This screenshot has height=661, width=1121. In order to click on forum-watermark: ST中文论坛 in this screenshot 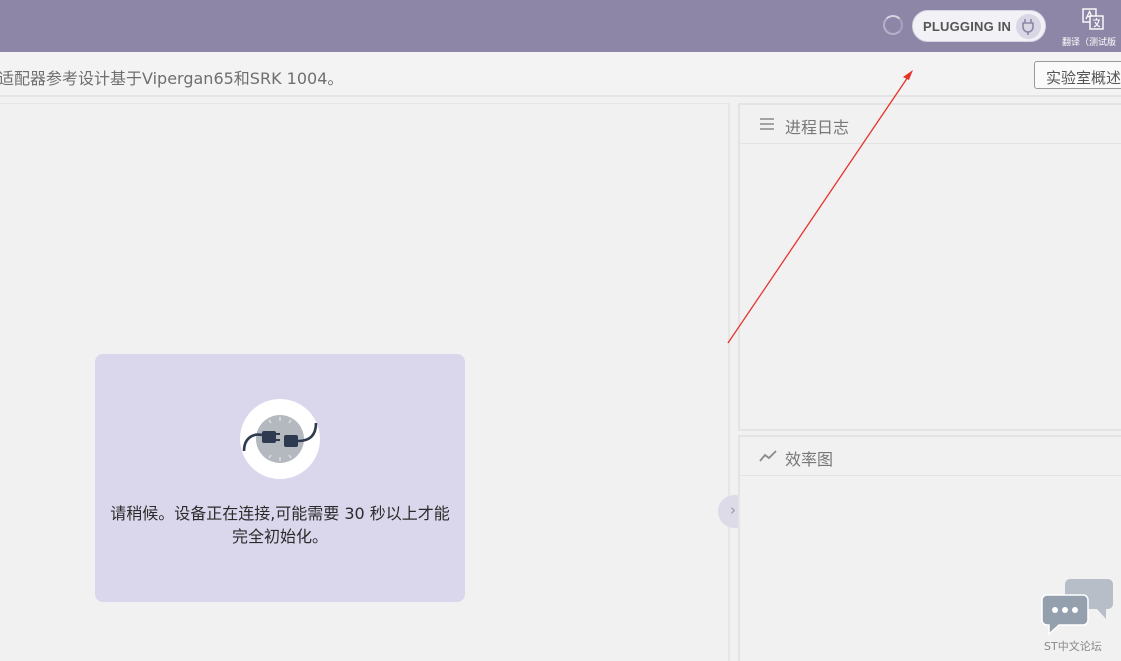, I will do `click(1080, 617)`.